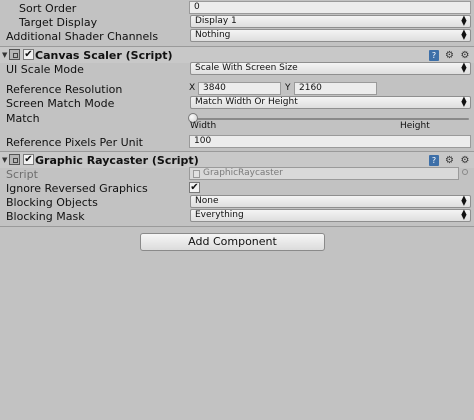  What do you see at coordinates (74, 142) in the screenshot?
I see `reference-pixels-per-unit-label: Reference Pixels Per Unit` at bounding box center [74, 142].